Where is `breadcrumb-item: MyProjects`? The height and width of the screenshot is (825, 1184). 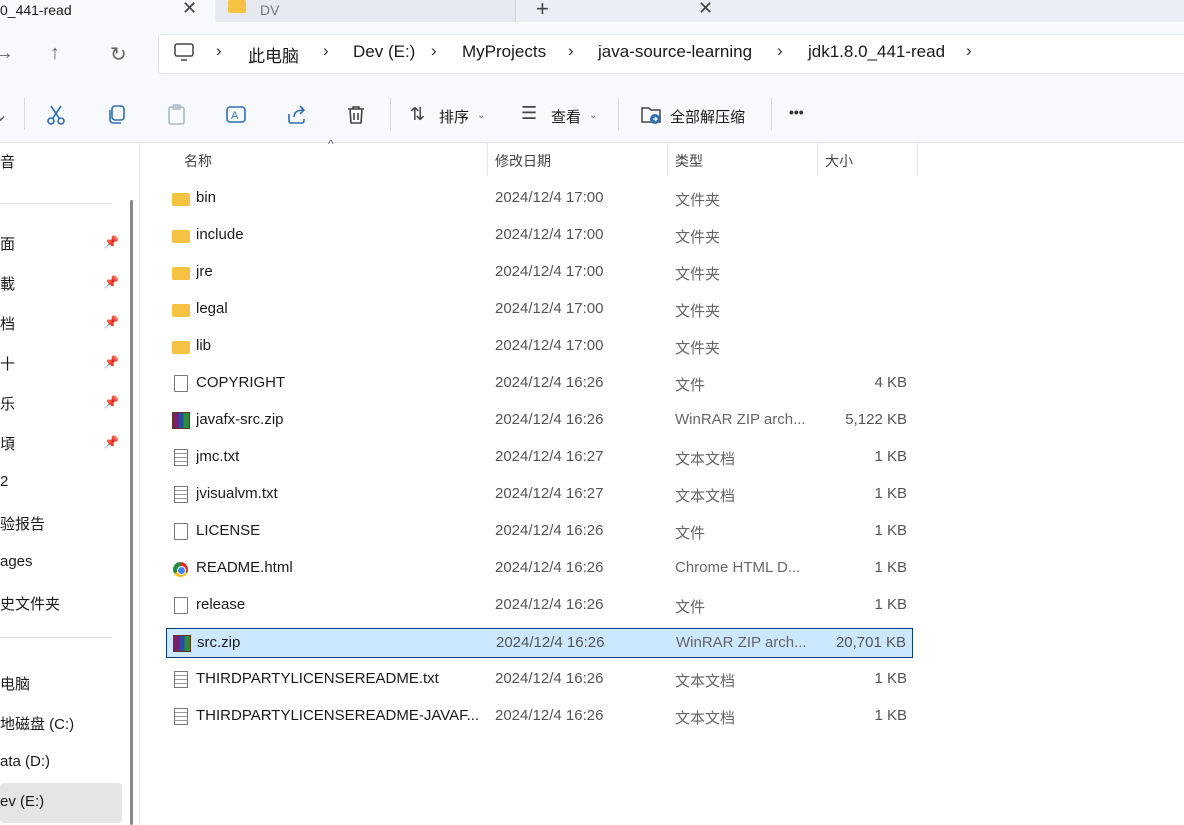
breadcrumb-item: MyProjects is located at coordinates (504, 52).